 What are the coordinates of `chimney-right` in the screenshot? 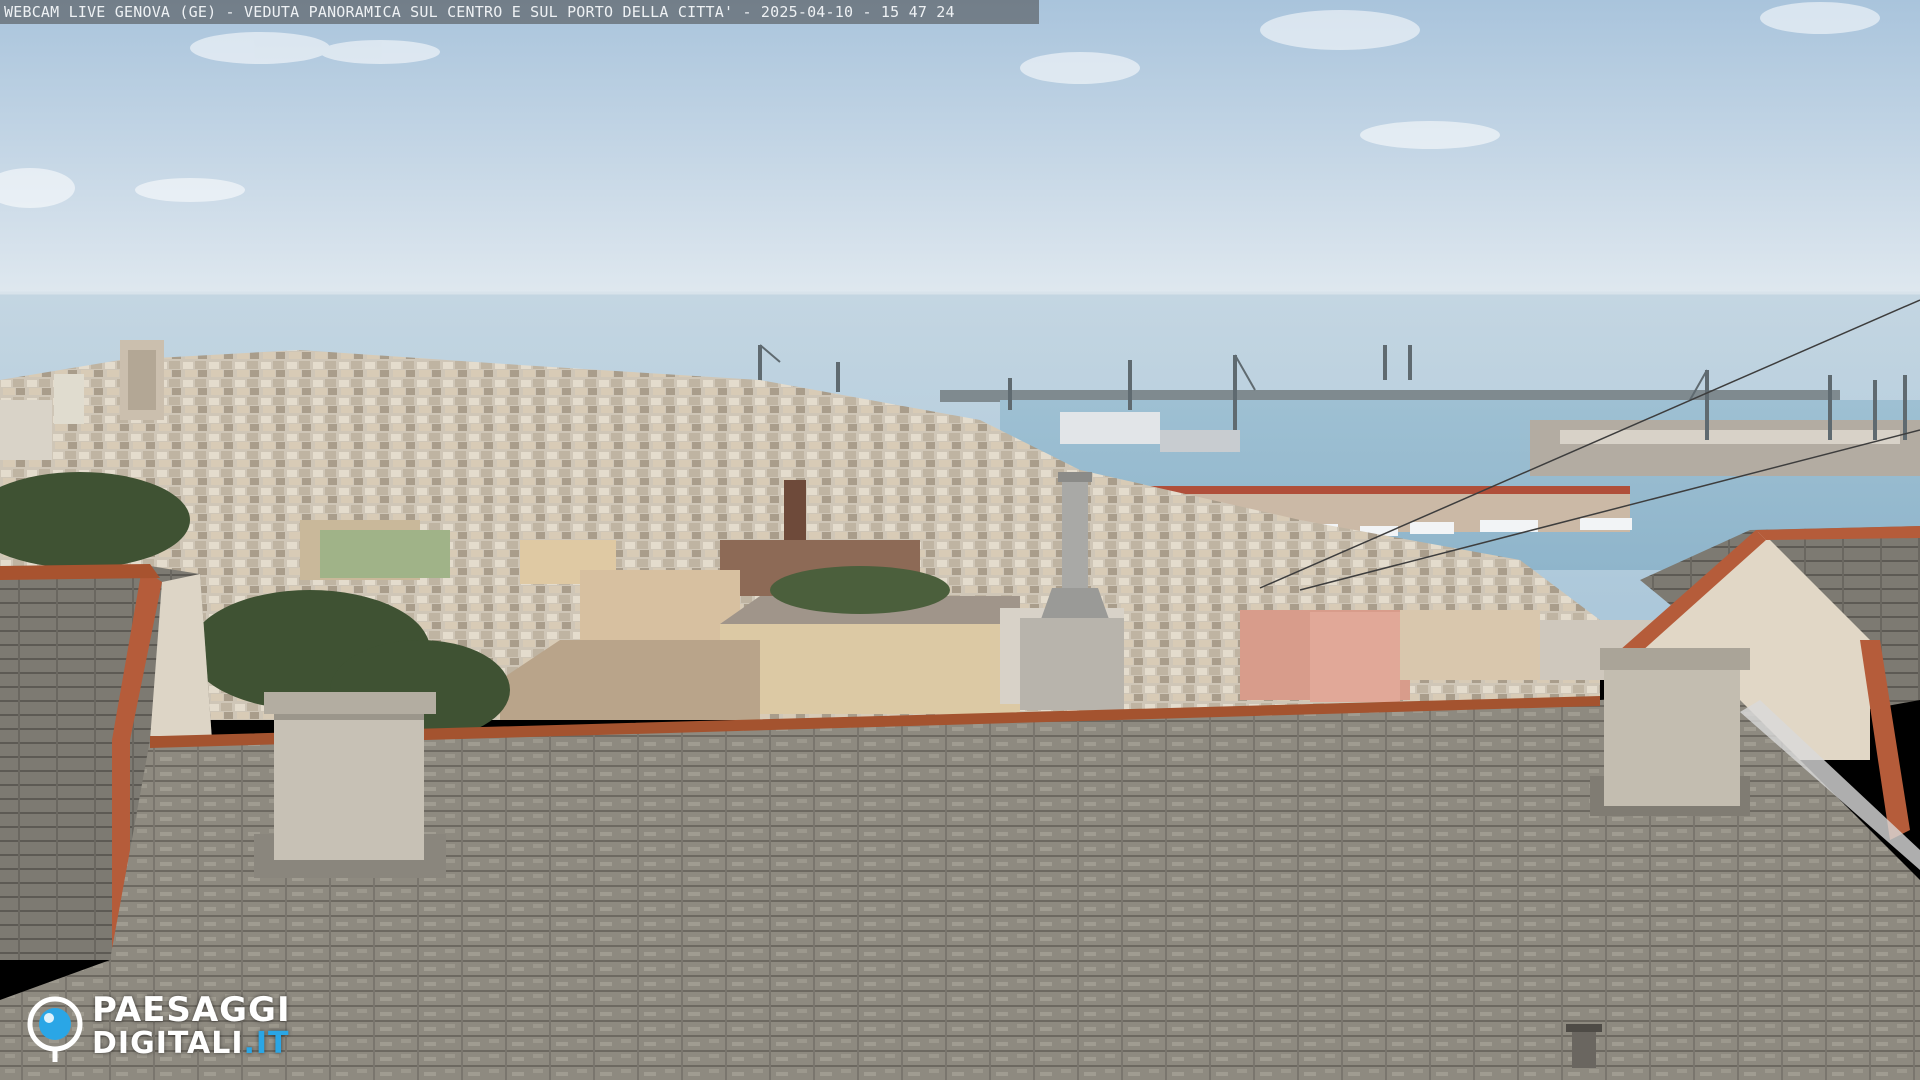 It's located at (1670, 732).